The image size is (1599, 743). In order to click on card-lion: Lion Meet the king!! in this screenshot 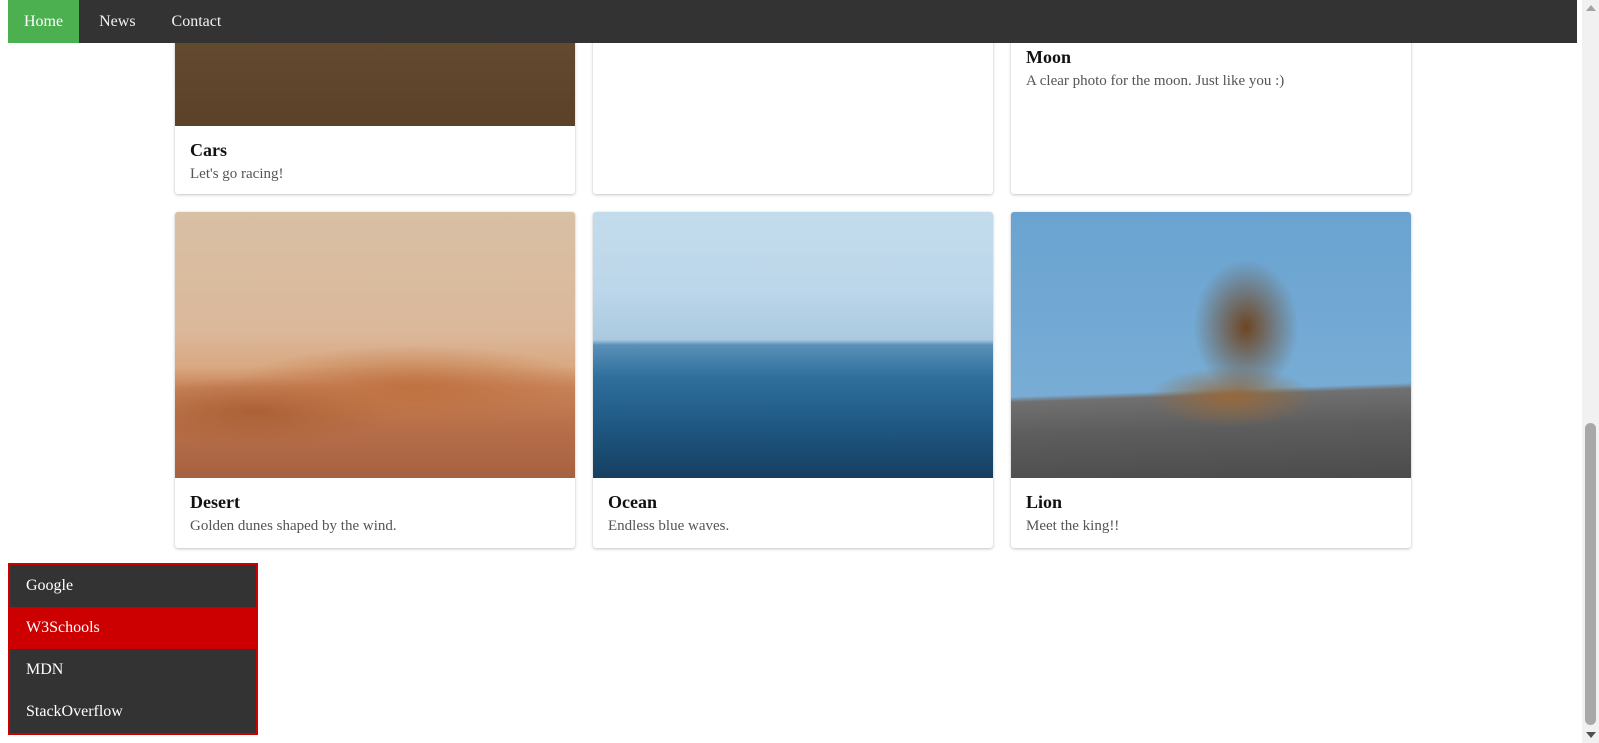, I will do `click(1211, 380)`.